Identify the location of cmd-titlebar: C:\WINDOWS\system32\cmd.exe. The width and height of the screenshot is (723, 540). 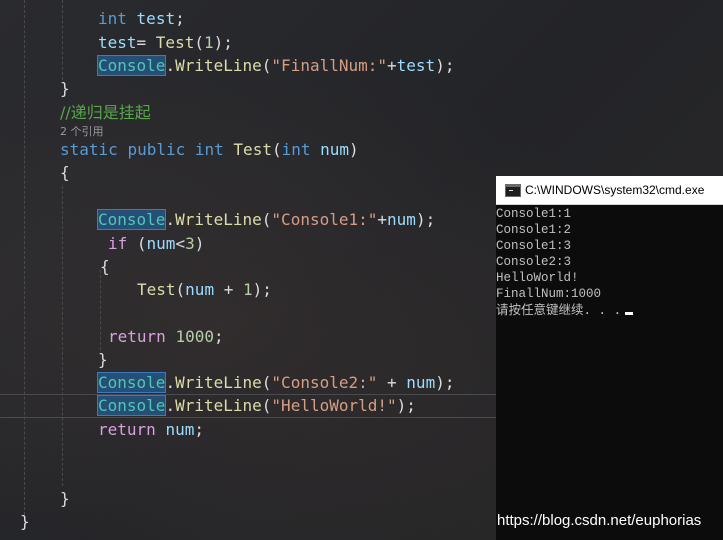
(609, 190).